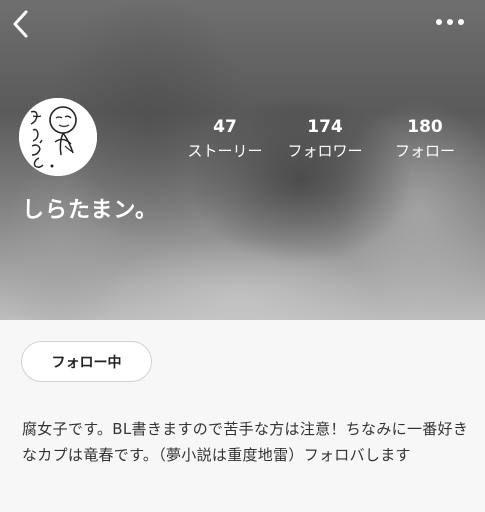 The width and height of the screenshot is (485, 512). What do you see at coordinates (425, 139) in the screenshot?
I see `following-stat: 180 フォロー` at bounding box center [425, 139].